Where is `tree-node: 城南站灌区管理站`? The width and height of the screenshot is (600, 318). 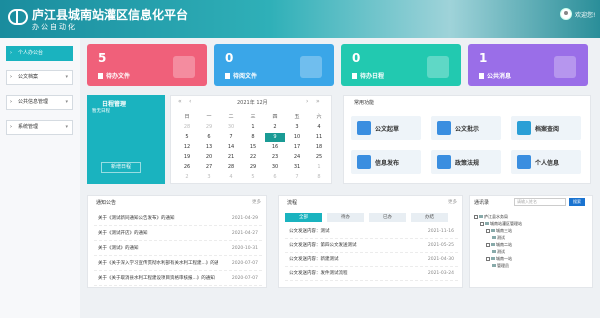 tree-node: 城南站灌区管理站 is located at coordinates (501, 223).